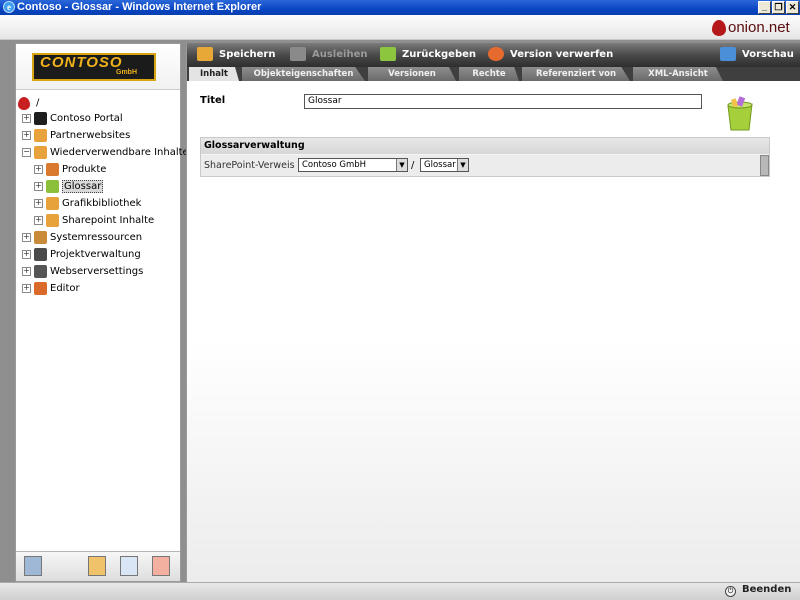  I want to click on tree-item: + Projektverwaltung, so click(101, 255).